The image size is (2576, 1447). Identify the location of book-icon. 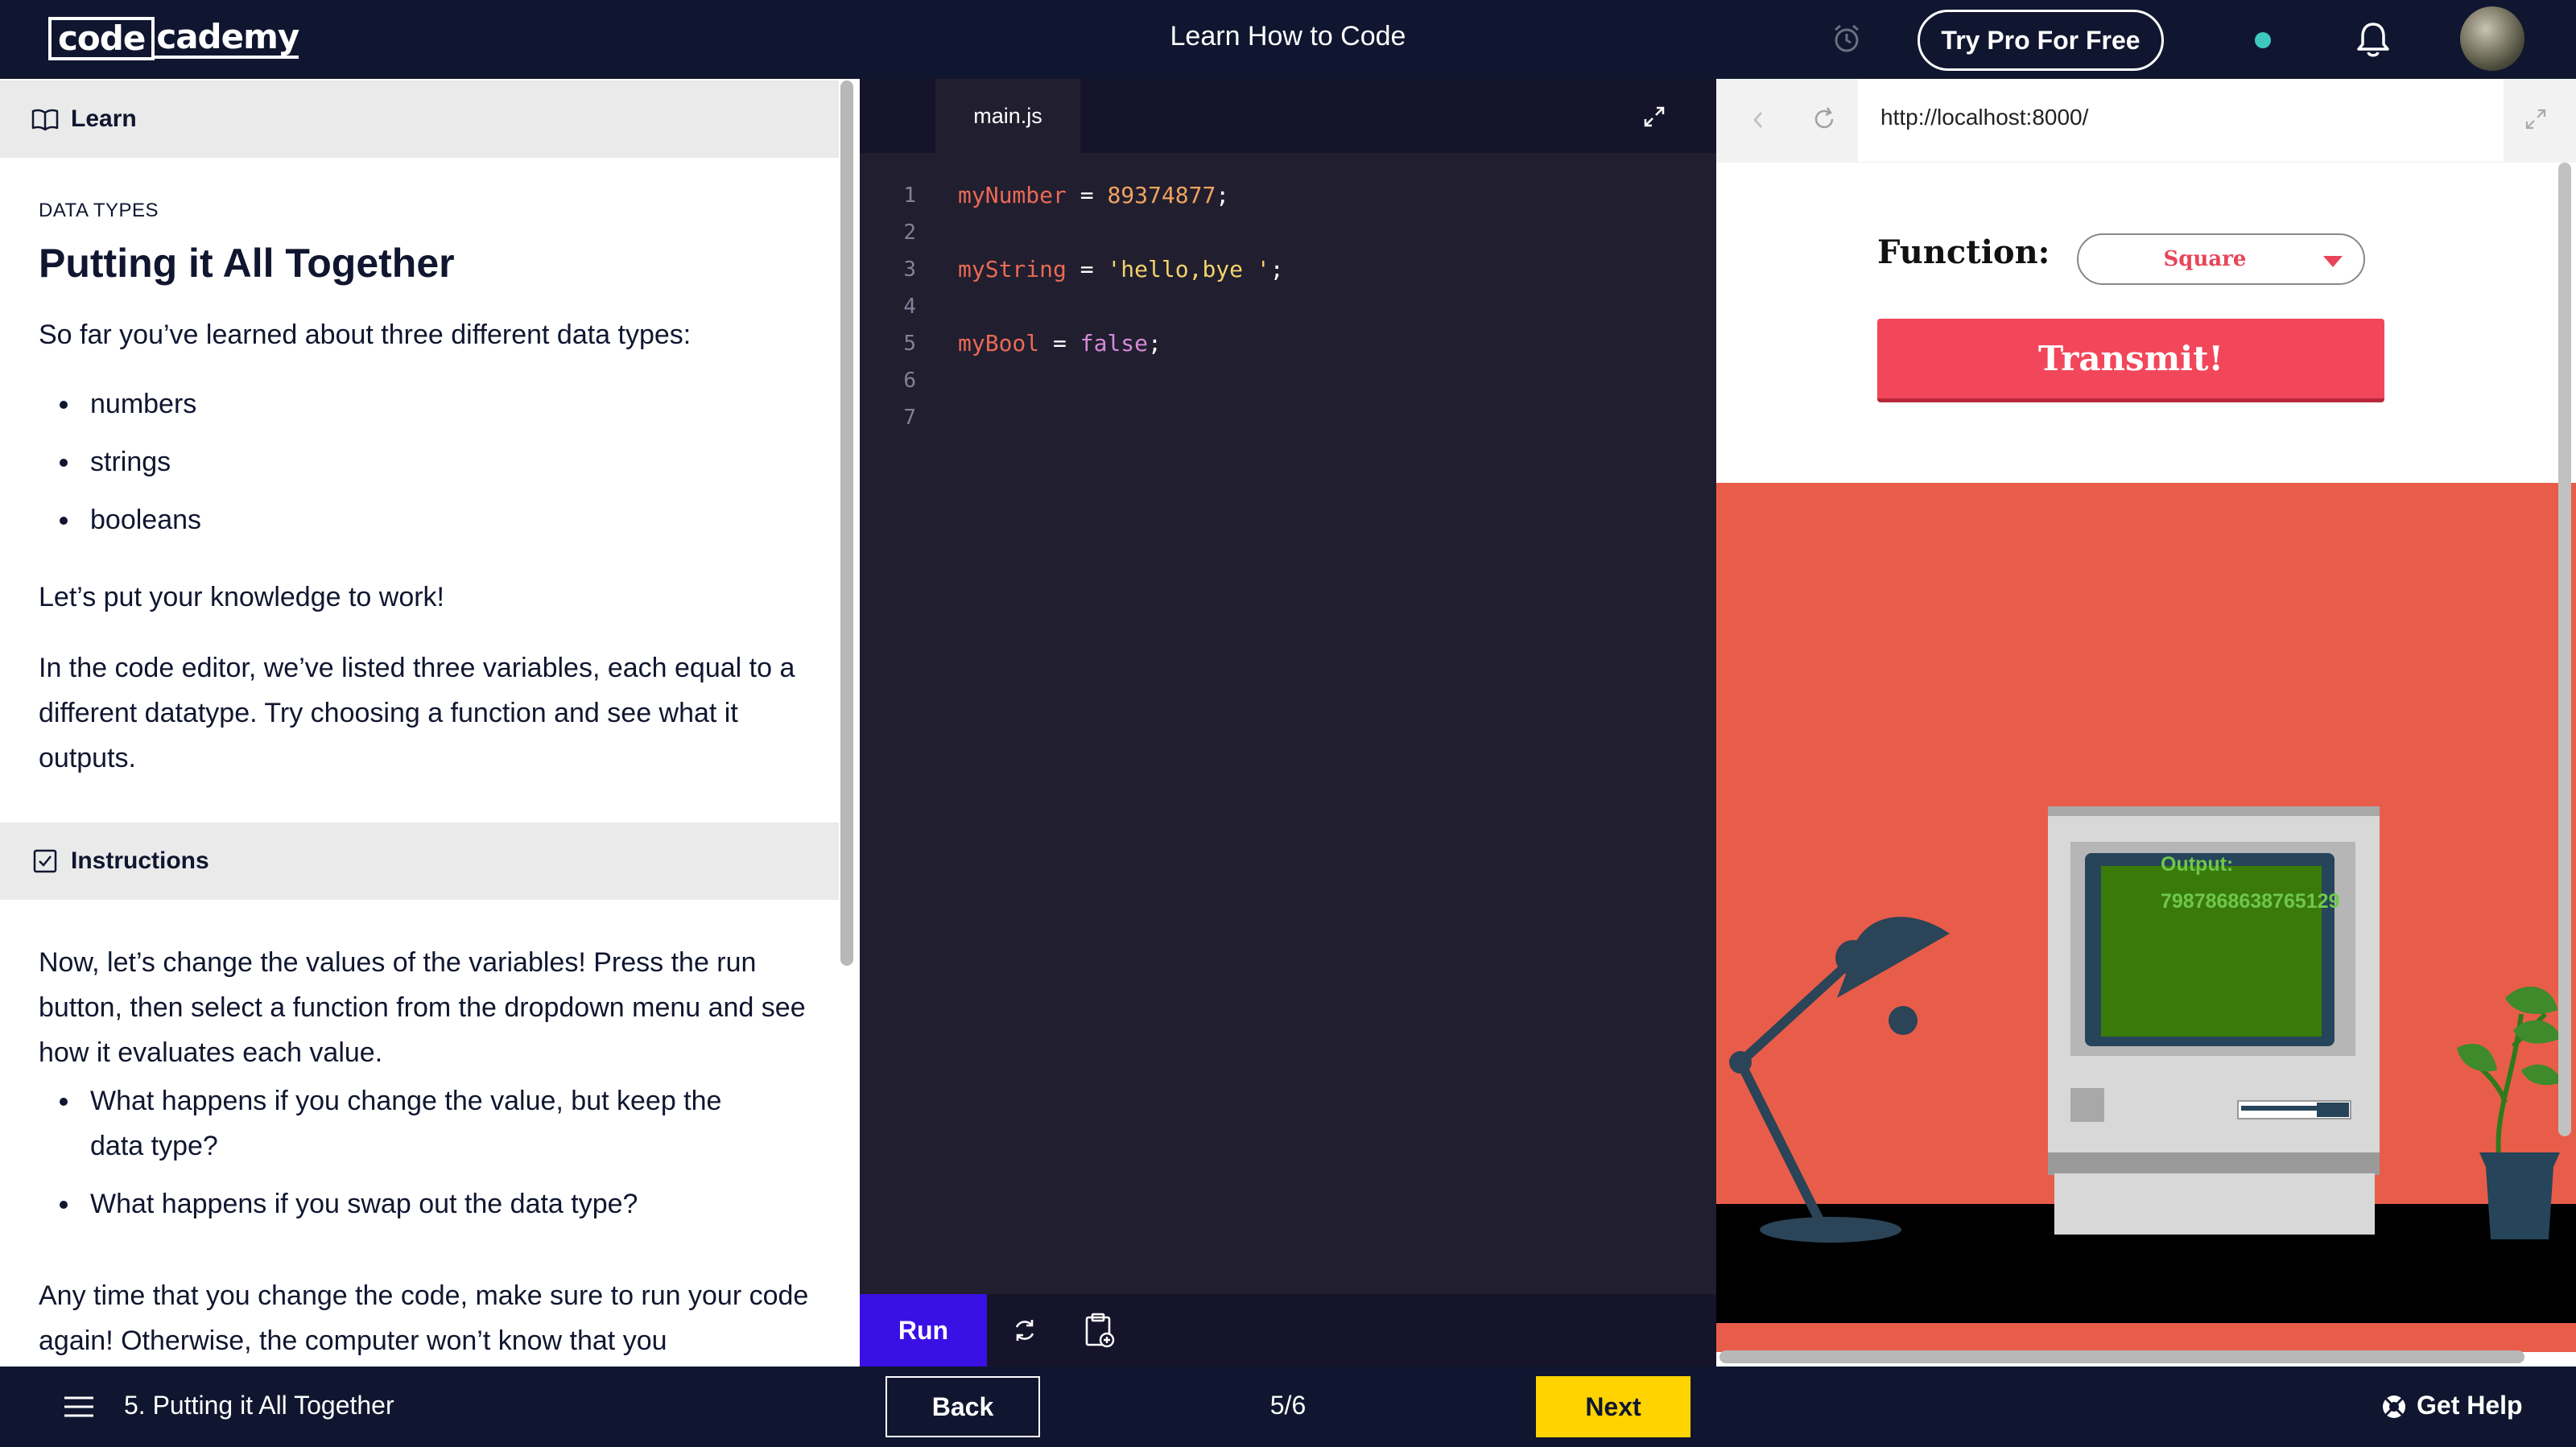
(45, 120).